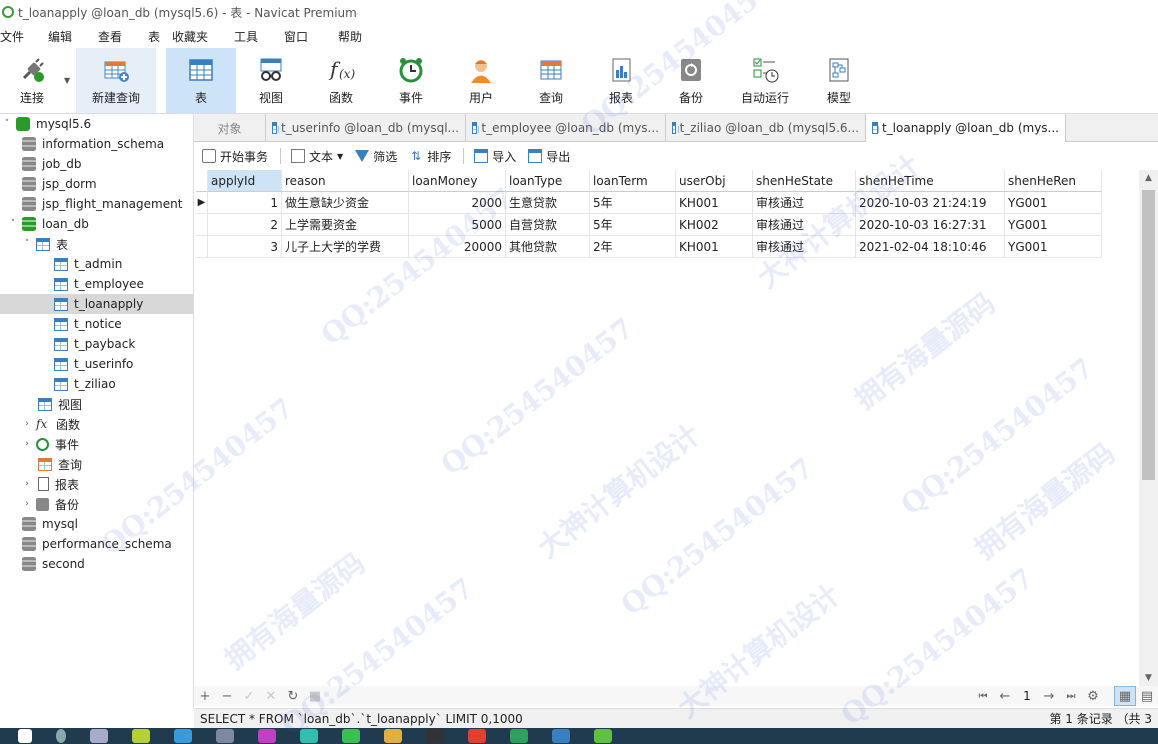 The height and width of the screenshot is (744, 1158). Describe the element at coordinates (123, 36) in the screenshot. I see `menu-view: 查看` at that location.